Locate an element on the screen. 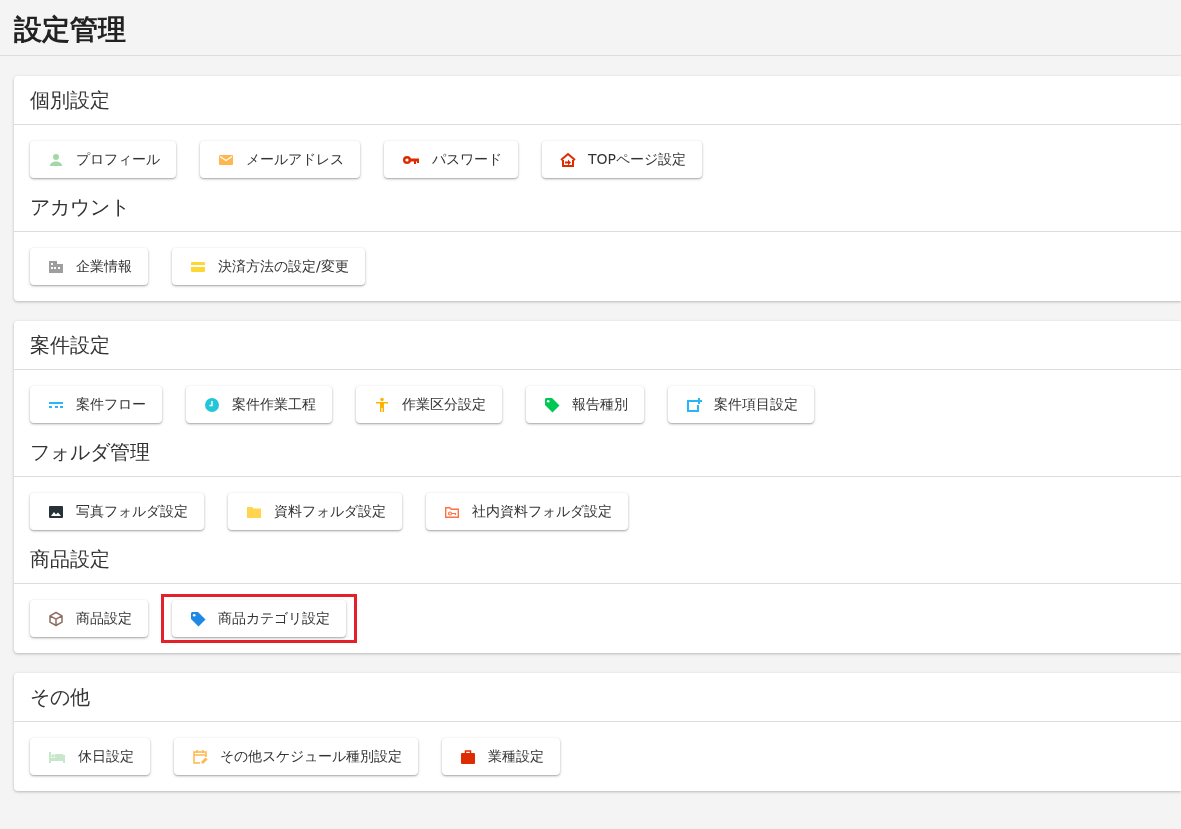  setting-button: メールアドレス is located at coordinates (280, 159).